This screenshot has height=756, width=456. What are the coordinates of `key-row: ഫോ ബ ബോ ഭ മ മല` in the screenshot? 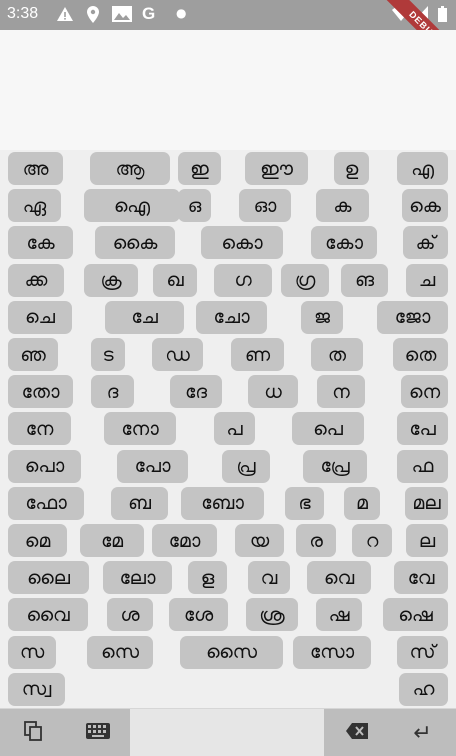 It's located at (228, 503).